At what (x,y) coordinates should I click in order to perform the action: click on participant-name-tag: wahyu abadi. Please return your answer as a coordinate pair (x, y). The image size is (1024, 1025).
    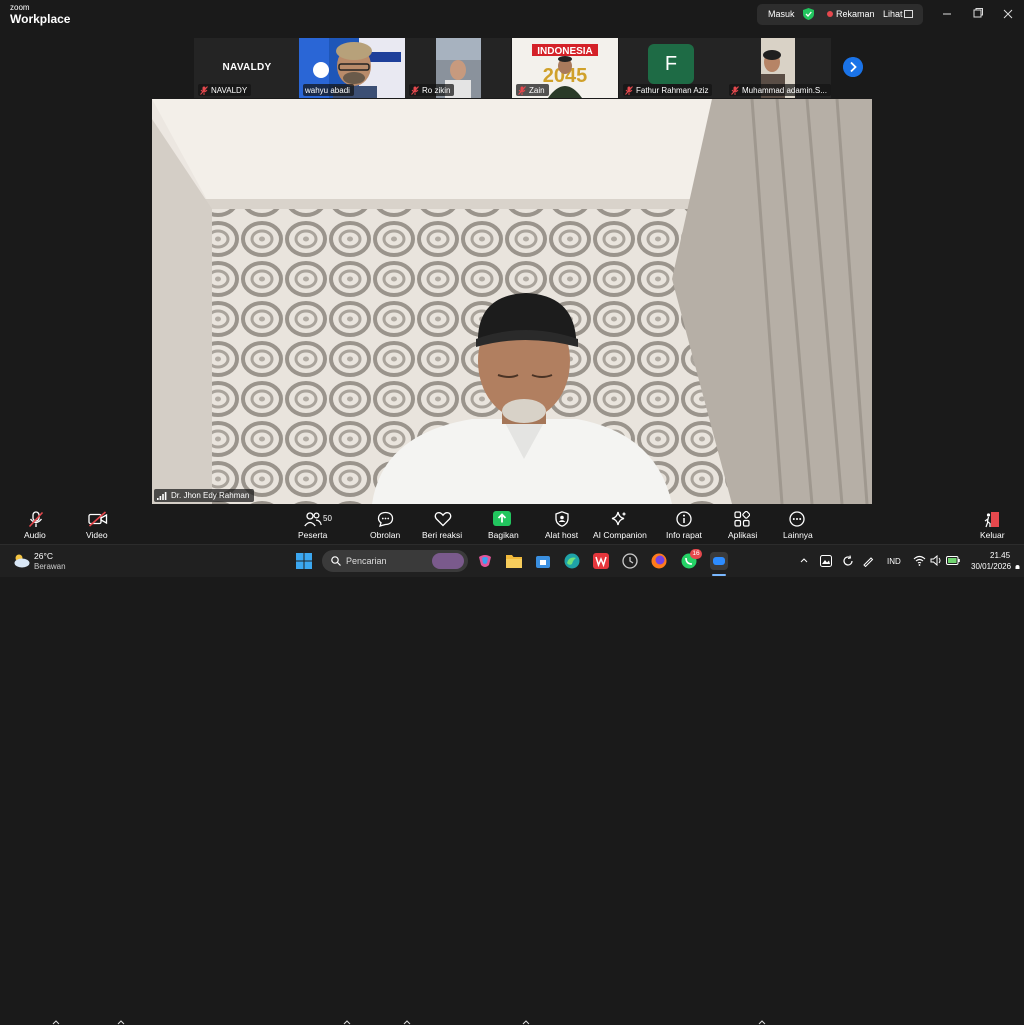
    Looking at the image, I should click on (328, 90).